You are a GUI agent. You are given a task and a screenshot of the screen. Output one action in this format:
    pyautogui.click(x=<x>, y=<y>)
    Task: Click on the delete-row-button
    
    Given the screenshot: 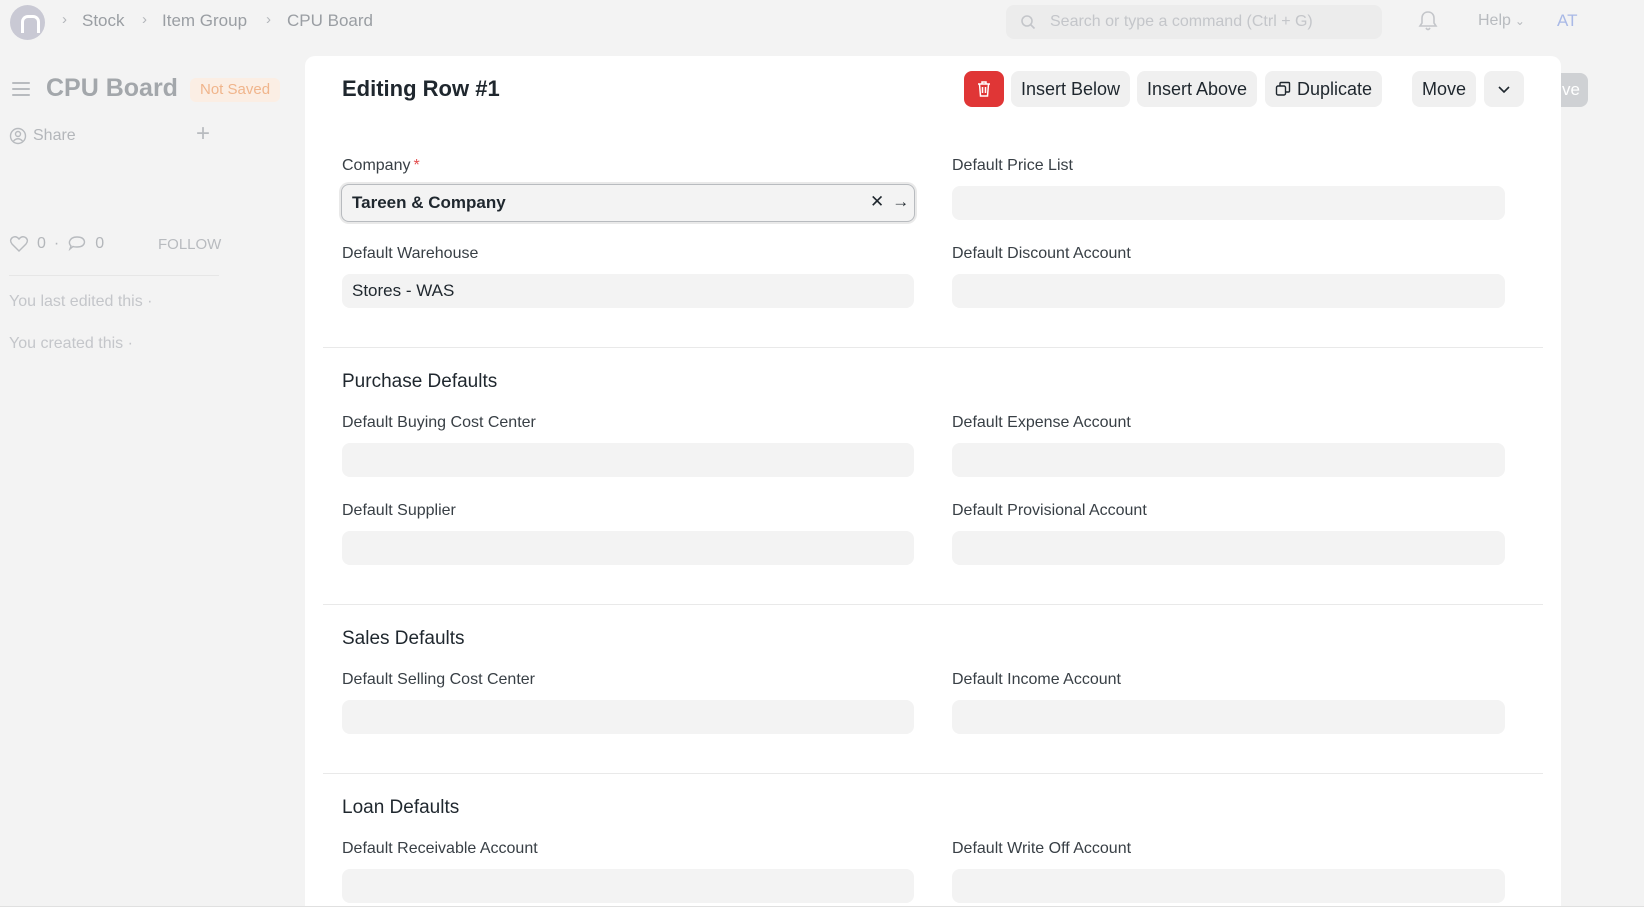 What is the action you would take?
    pyautogui.click(x=984, y=89)
    